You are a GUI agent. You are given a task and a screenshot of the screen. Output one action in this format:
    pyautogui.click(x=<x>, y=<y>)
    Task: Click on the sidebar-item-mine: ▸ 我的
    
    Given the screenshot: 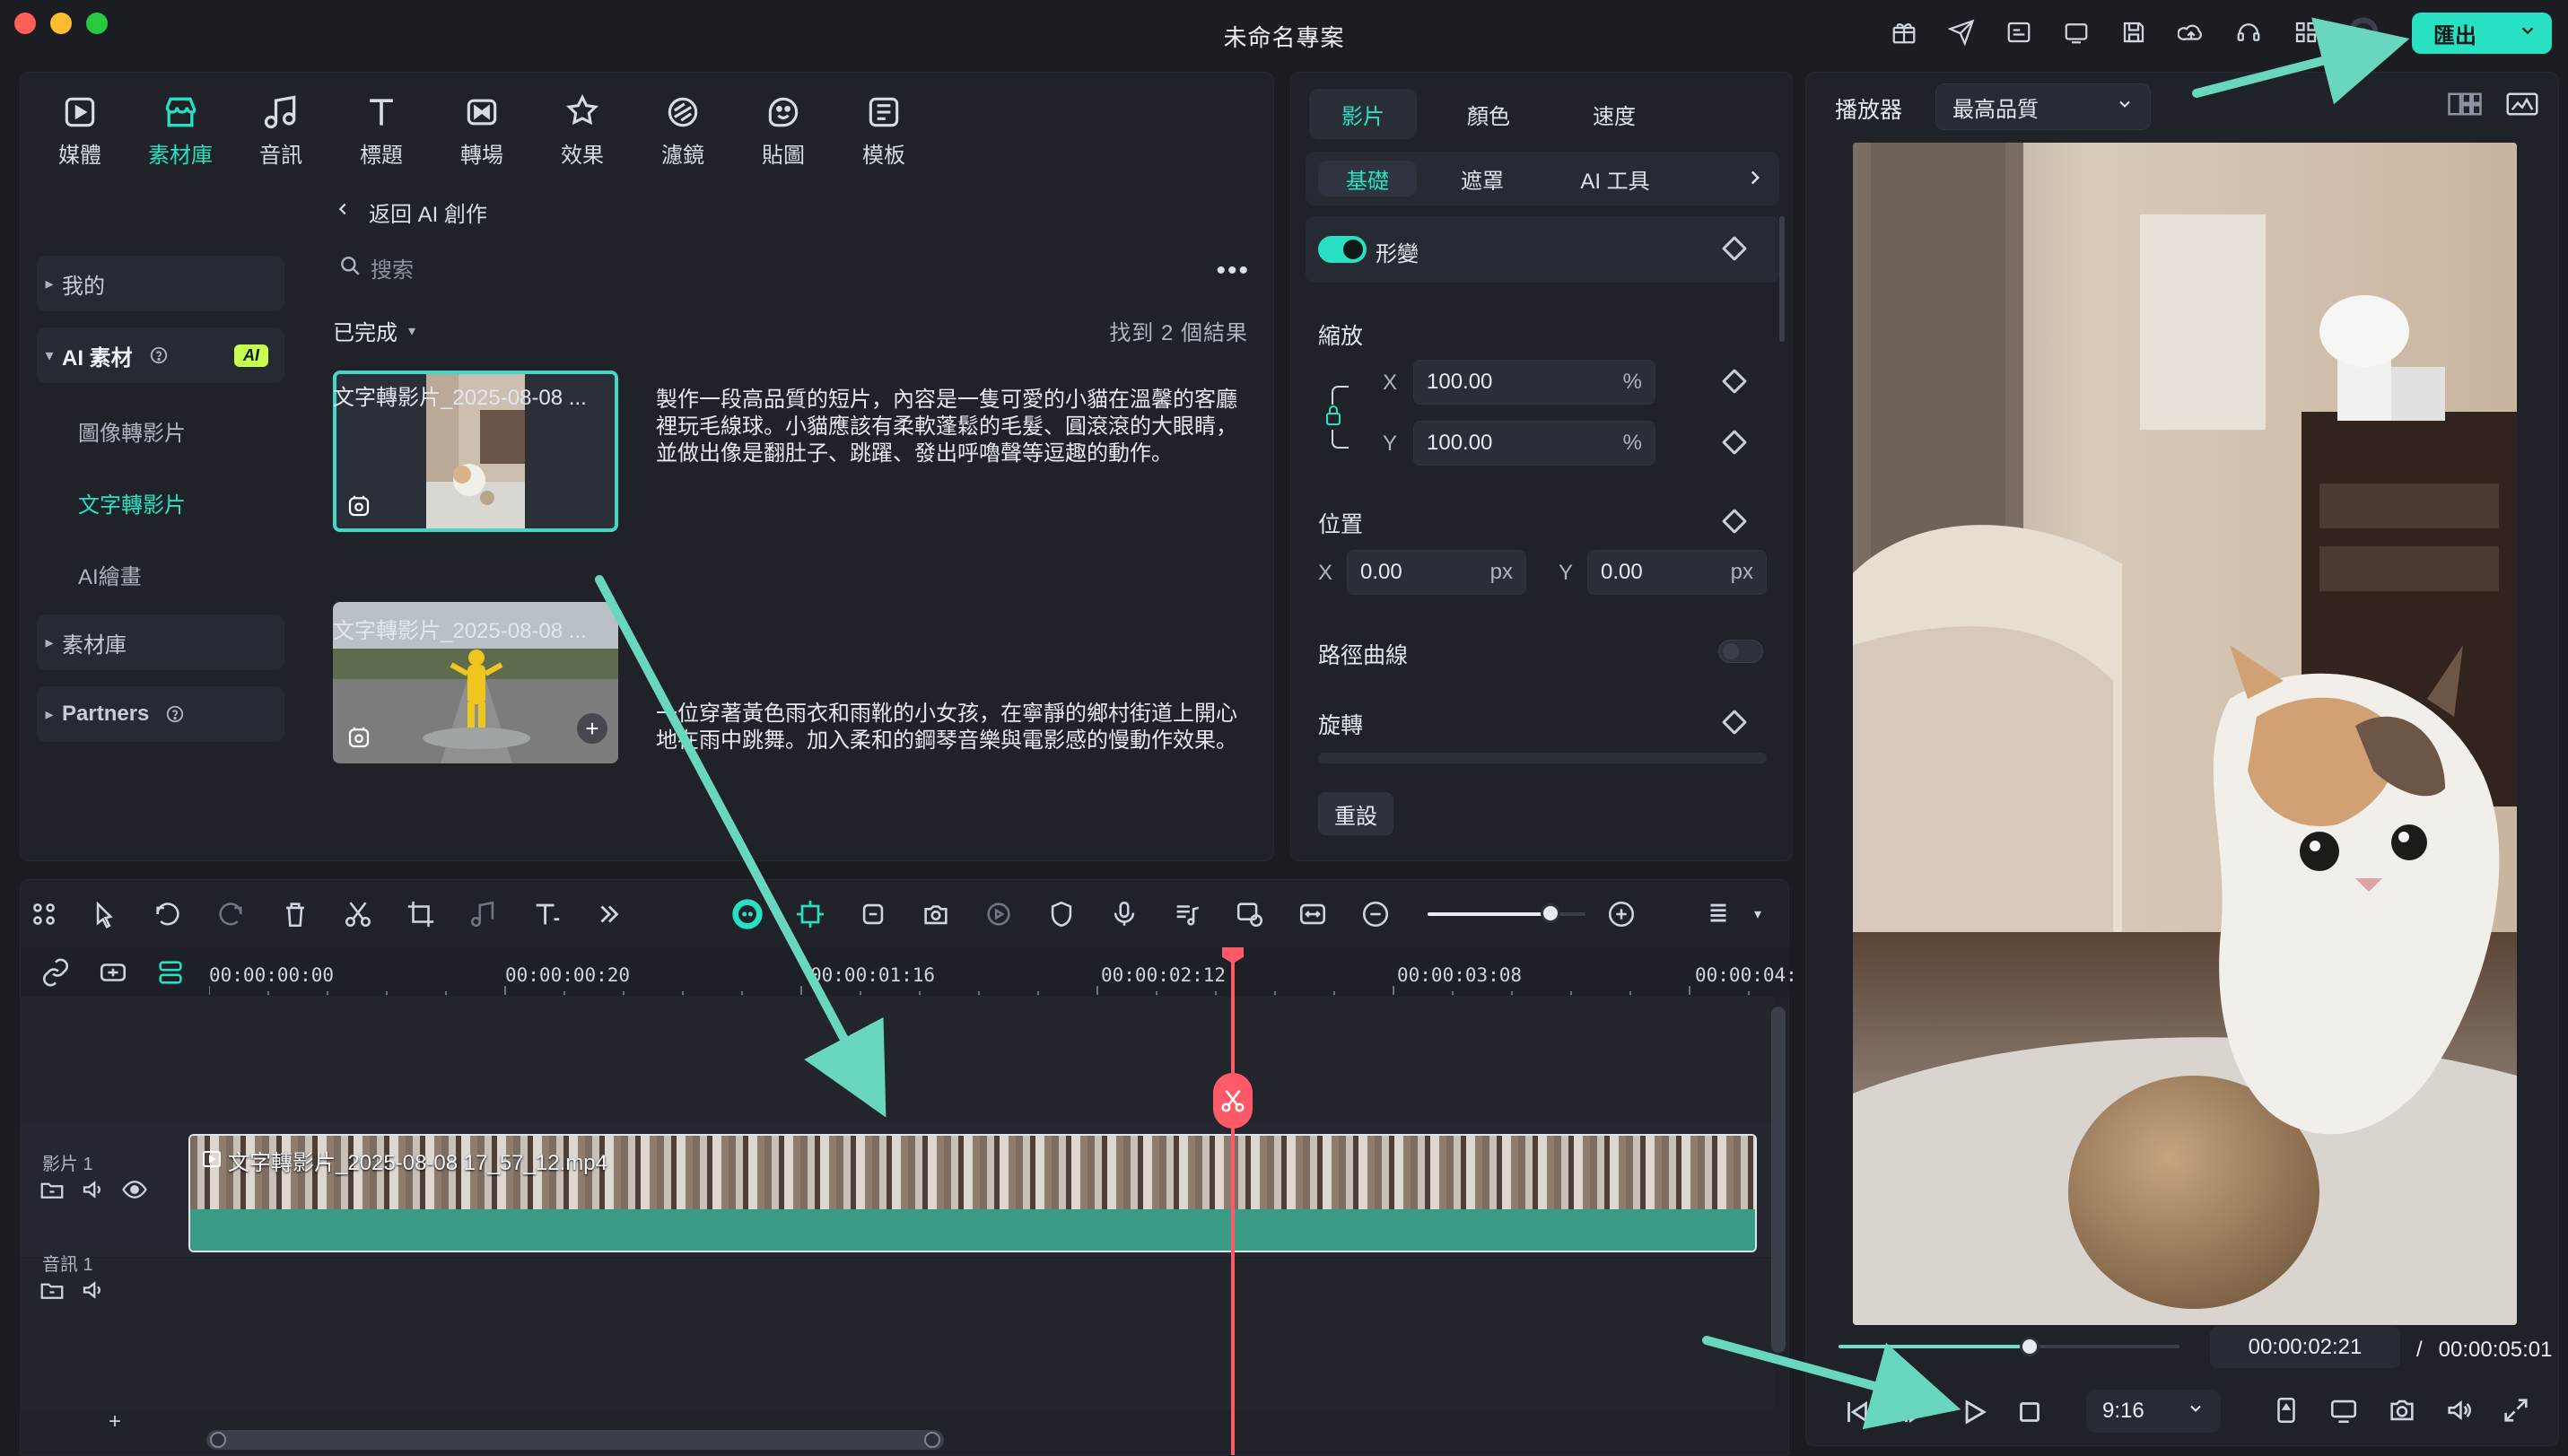 What is the action you would take?
    pyautogui.click(x=160, y=283)
    